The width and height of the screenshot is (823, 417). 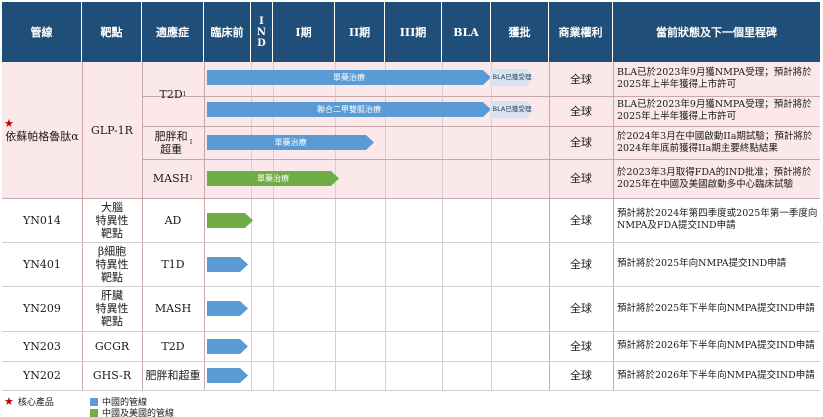 I want to click on header-pipeline: 管線, so click(x=42, y=32).